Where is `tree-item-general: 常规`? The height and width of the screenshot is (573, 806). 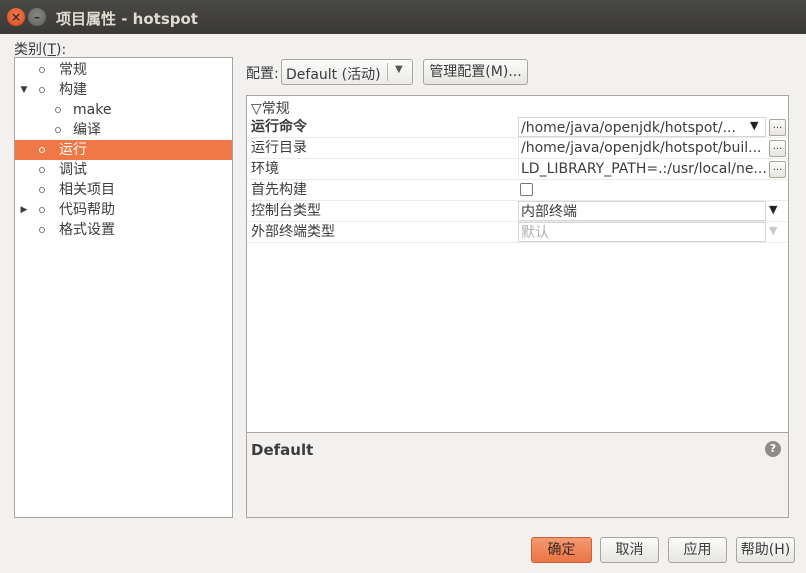 tree-item-general: 常规 is located at coordinates (123, 70).